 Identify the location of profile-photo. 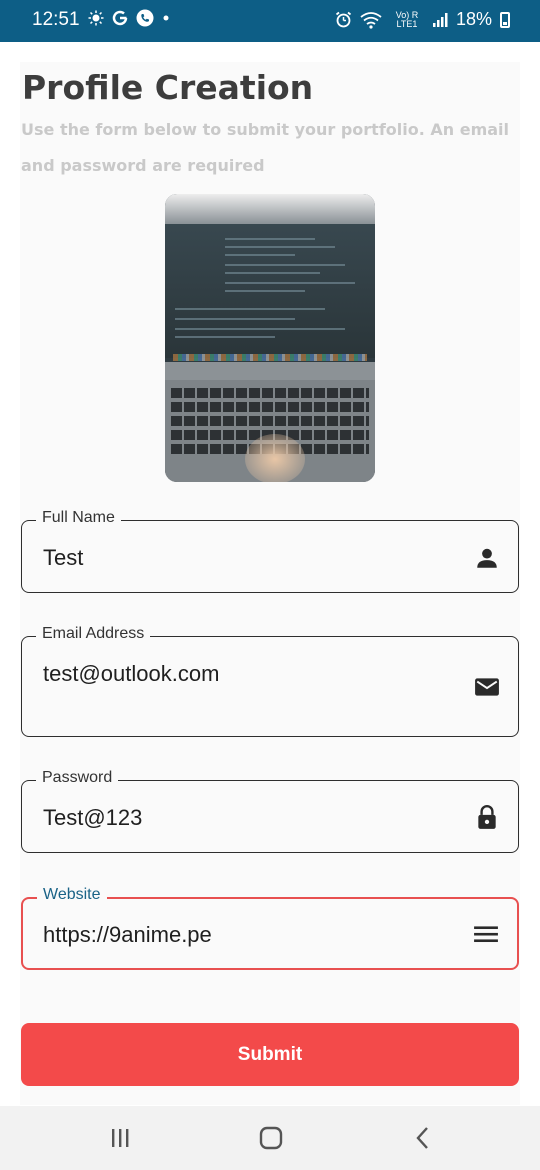
(270, 338).